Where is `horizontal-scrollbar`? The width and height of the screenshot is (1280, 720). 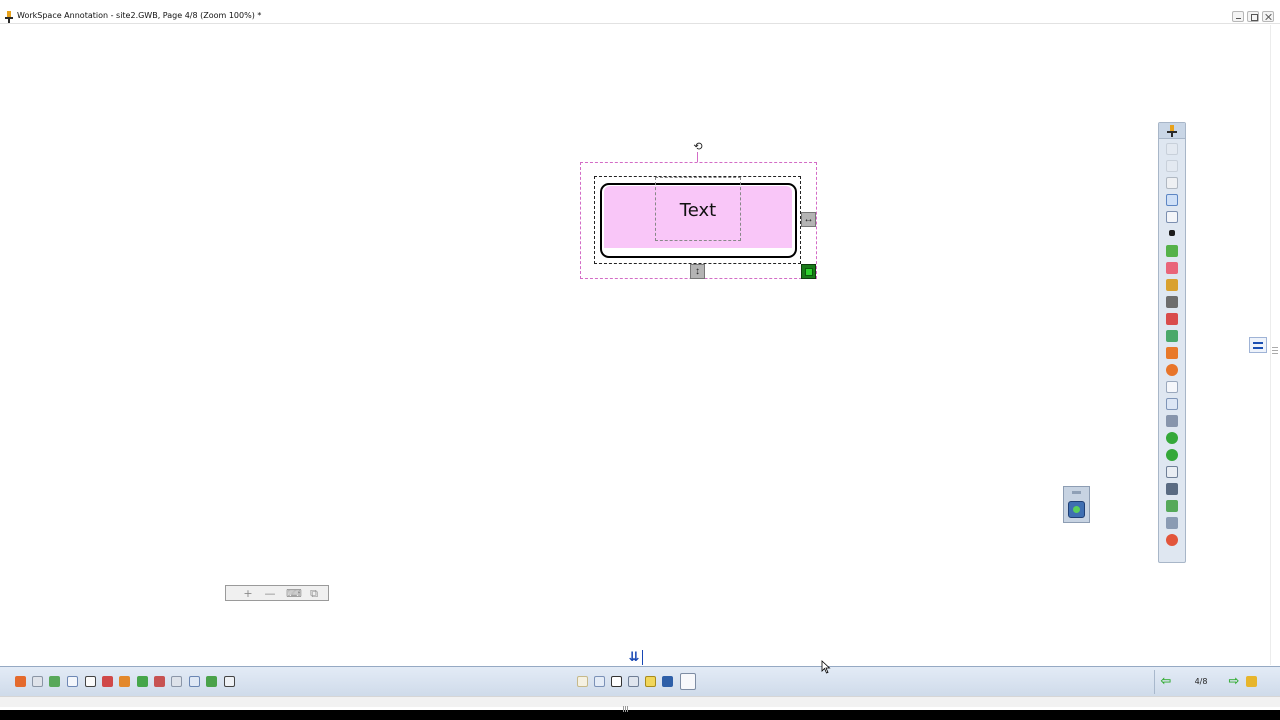
horizontal-scrollbar is located at coordinates (640, 704).